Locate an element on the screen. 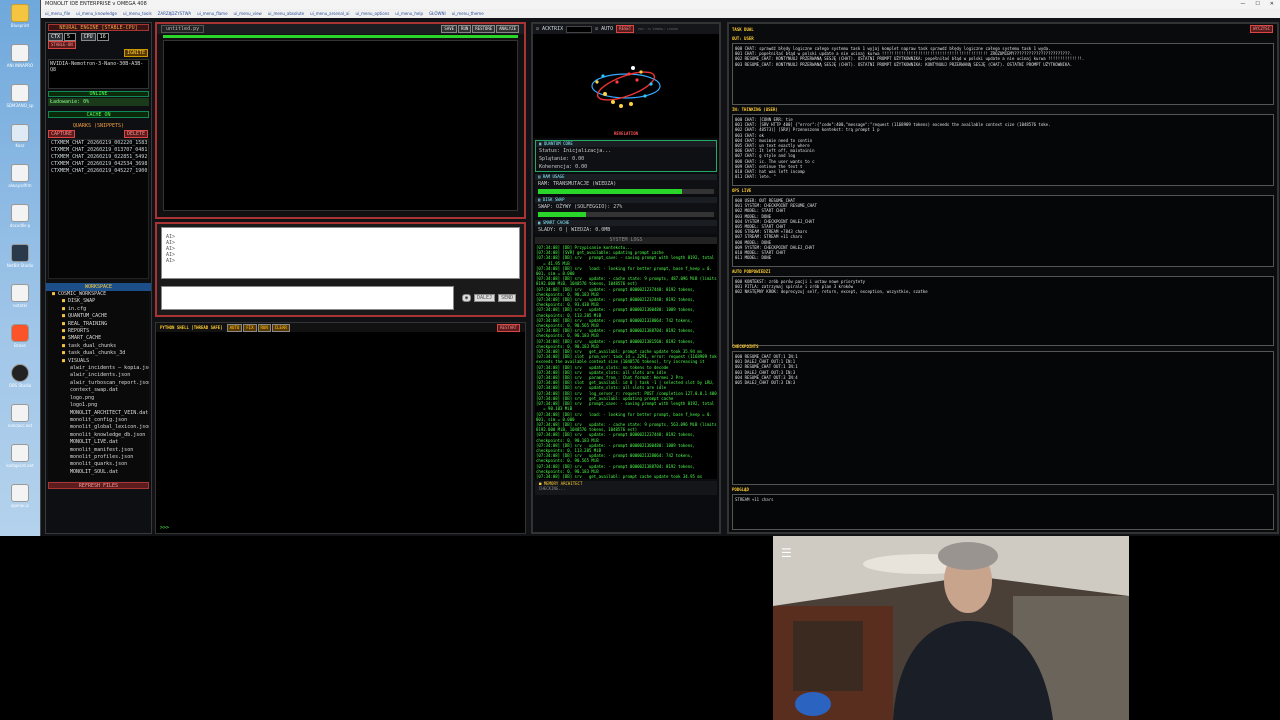 This screenshot has height=720, width=1280. file-tree-item: context_swap.dat is located at coordinates (98, 390).